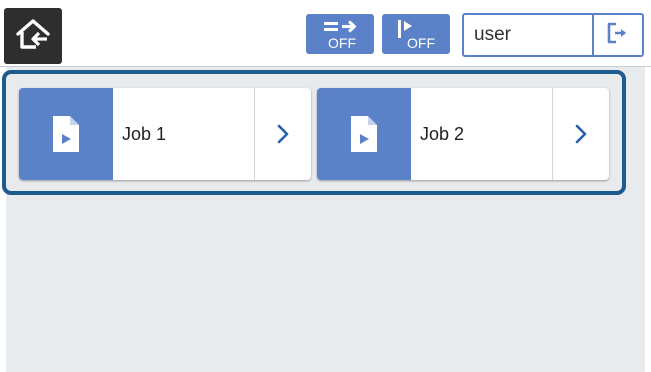 This screenshot has width=651, height=372. I want to click on skip-blank-status: OFF, so click(421, 43).